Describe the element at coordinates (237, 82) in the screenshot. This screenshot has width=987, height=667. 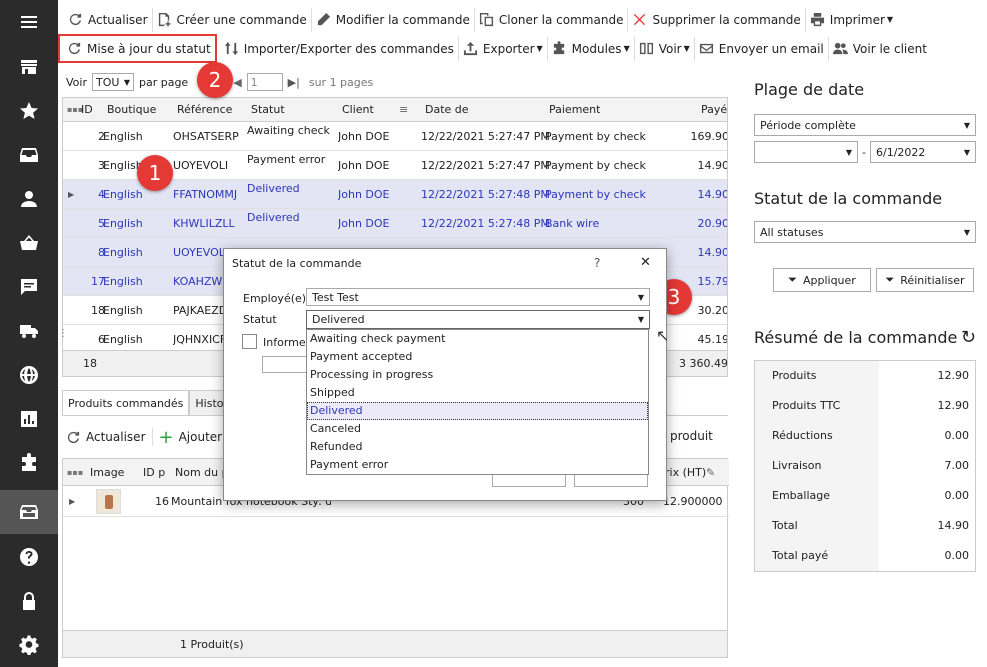
I see `prev-page-icon: ◀` at that location.